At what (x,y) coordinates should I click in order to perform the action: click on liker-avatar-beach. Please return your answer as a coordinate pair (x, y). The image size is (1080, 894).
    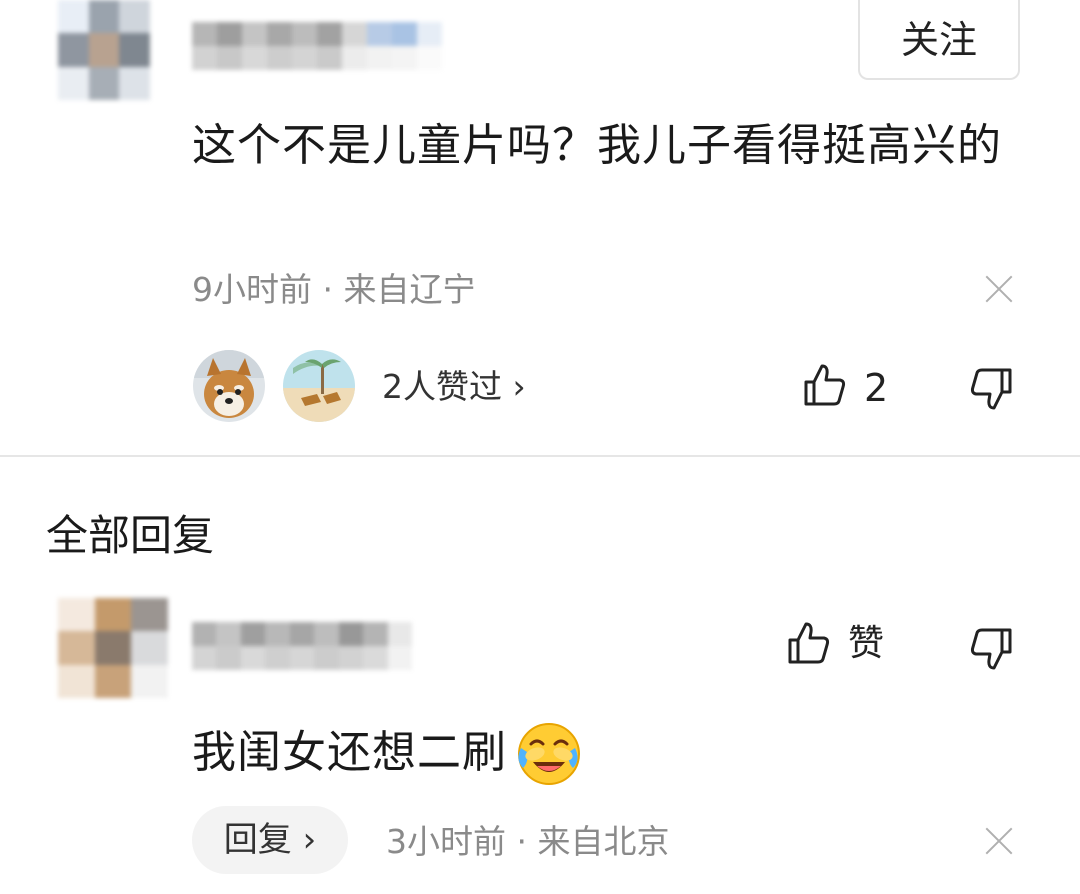
    Looking at the image, I should click on (319, 386).